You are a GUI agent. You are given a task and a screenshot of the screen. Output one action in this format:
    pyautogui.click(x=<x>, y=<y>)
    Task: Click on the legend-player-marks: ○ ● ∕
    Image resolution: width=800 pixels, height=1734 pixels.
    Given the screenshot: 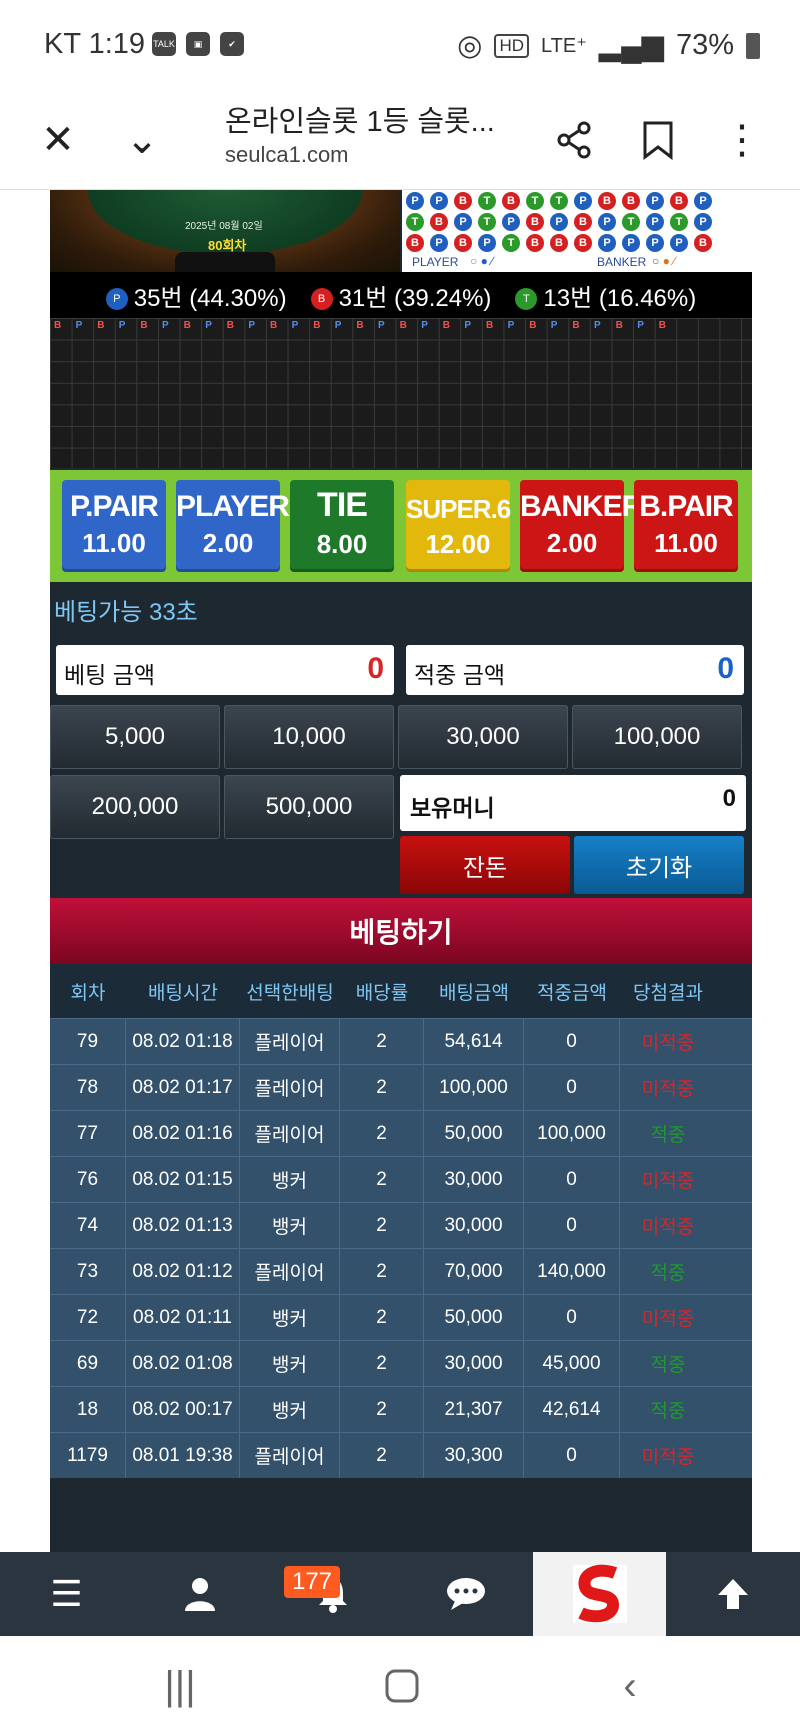 What is the action you would take?
    pyautogui.click(x=482, y=261)
    